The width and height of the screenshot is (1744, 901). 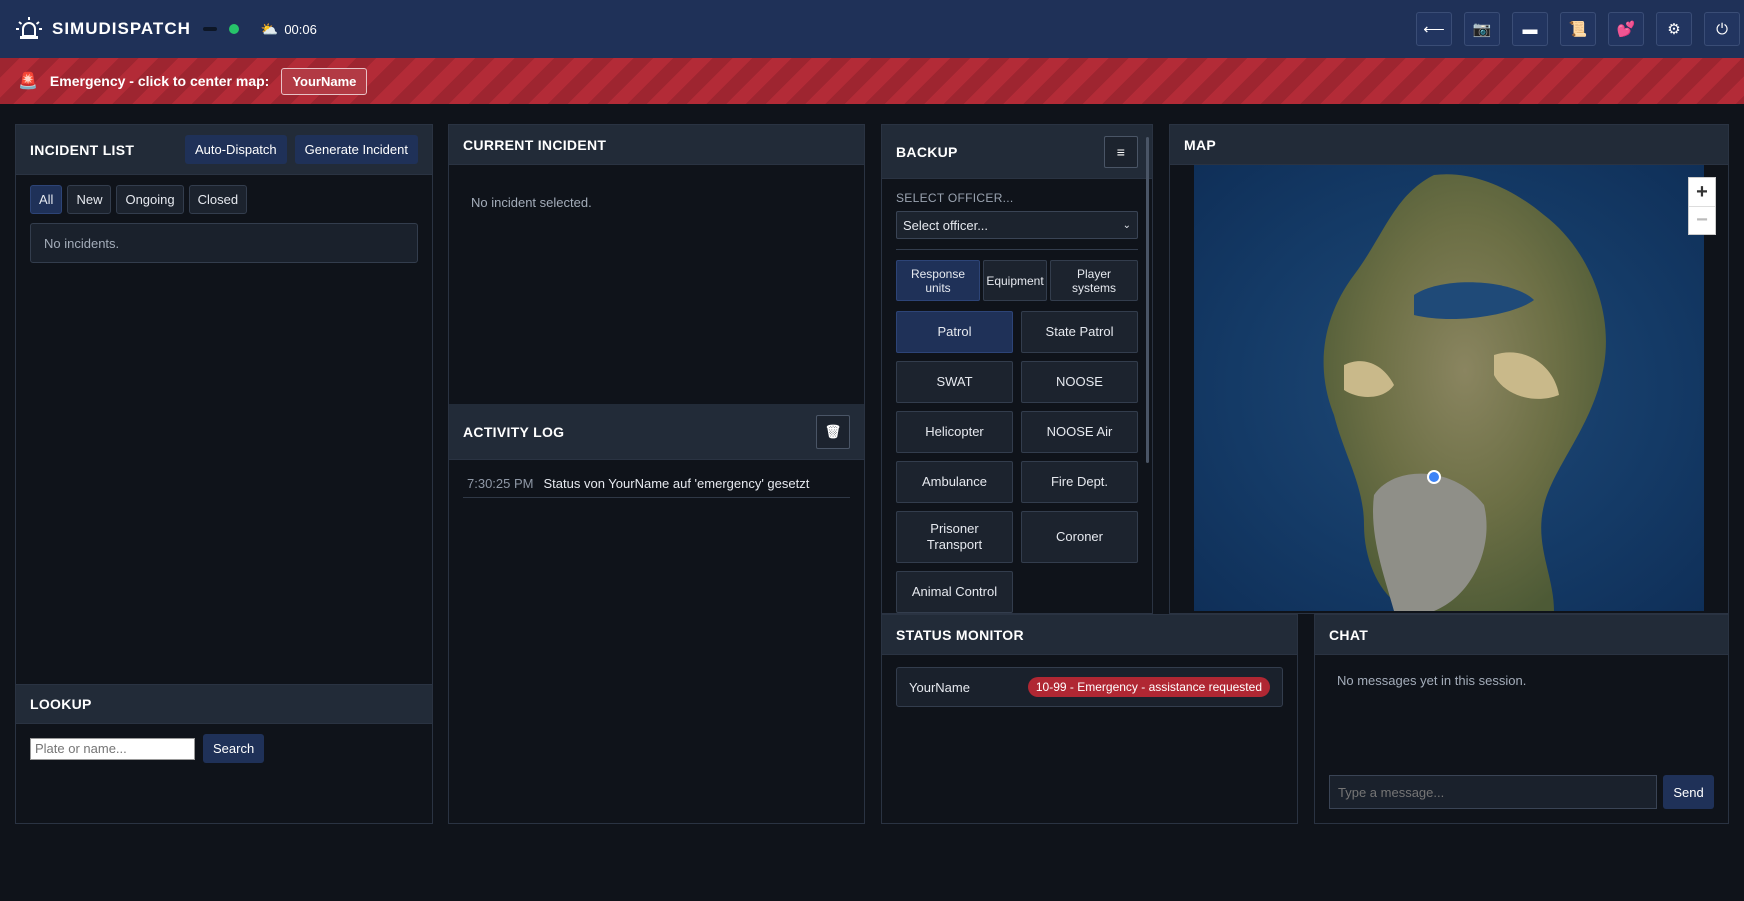 I want to click on officer-select: Select officer... ⌄, so click(x=1017, y=225).